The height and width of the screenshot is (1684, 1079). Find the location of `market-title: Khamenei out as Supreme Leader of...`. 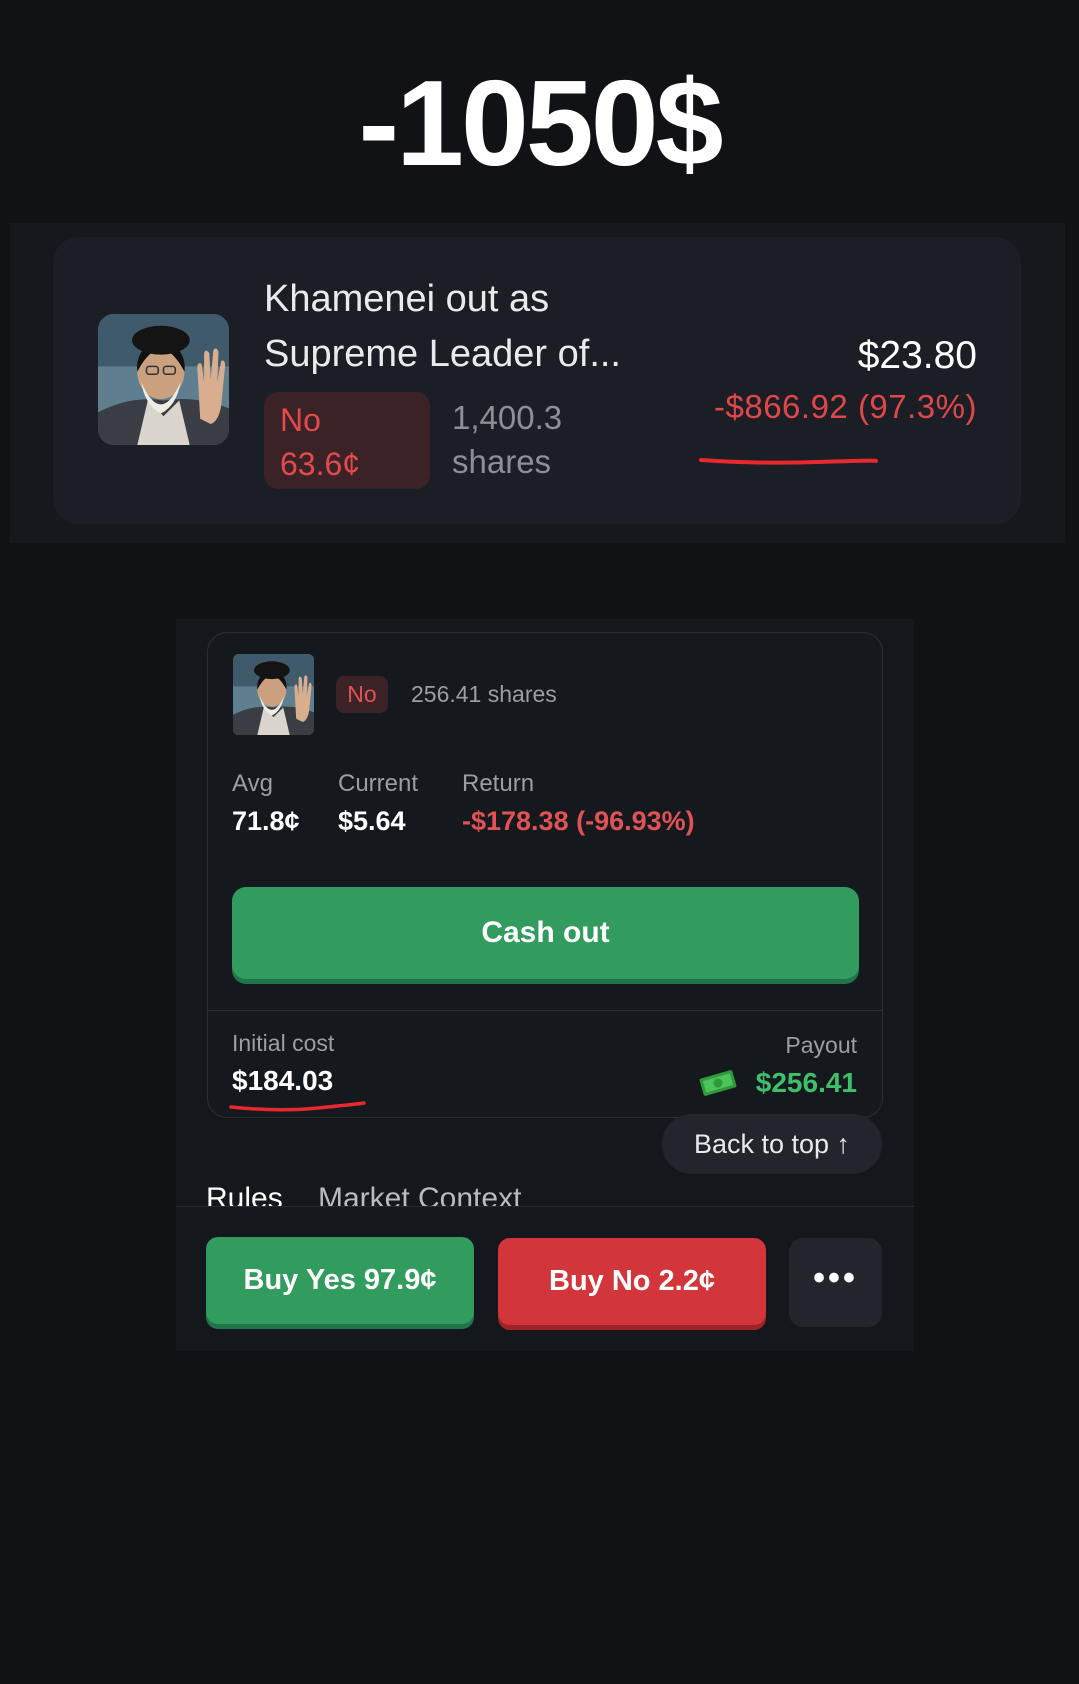

market-title: Khamenei out as Supreme Leader of... is located at coordinates (474, 327).